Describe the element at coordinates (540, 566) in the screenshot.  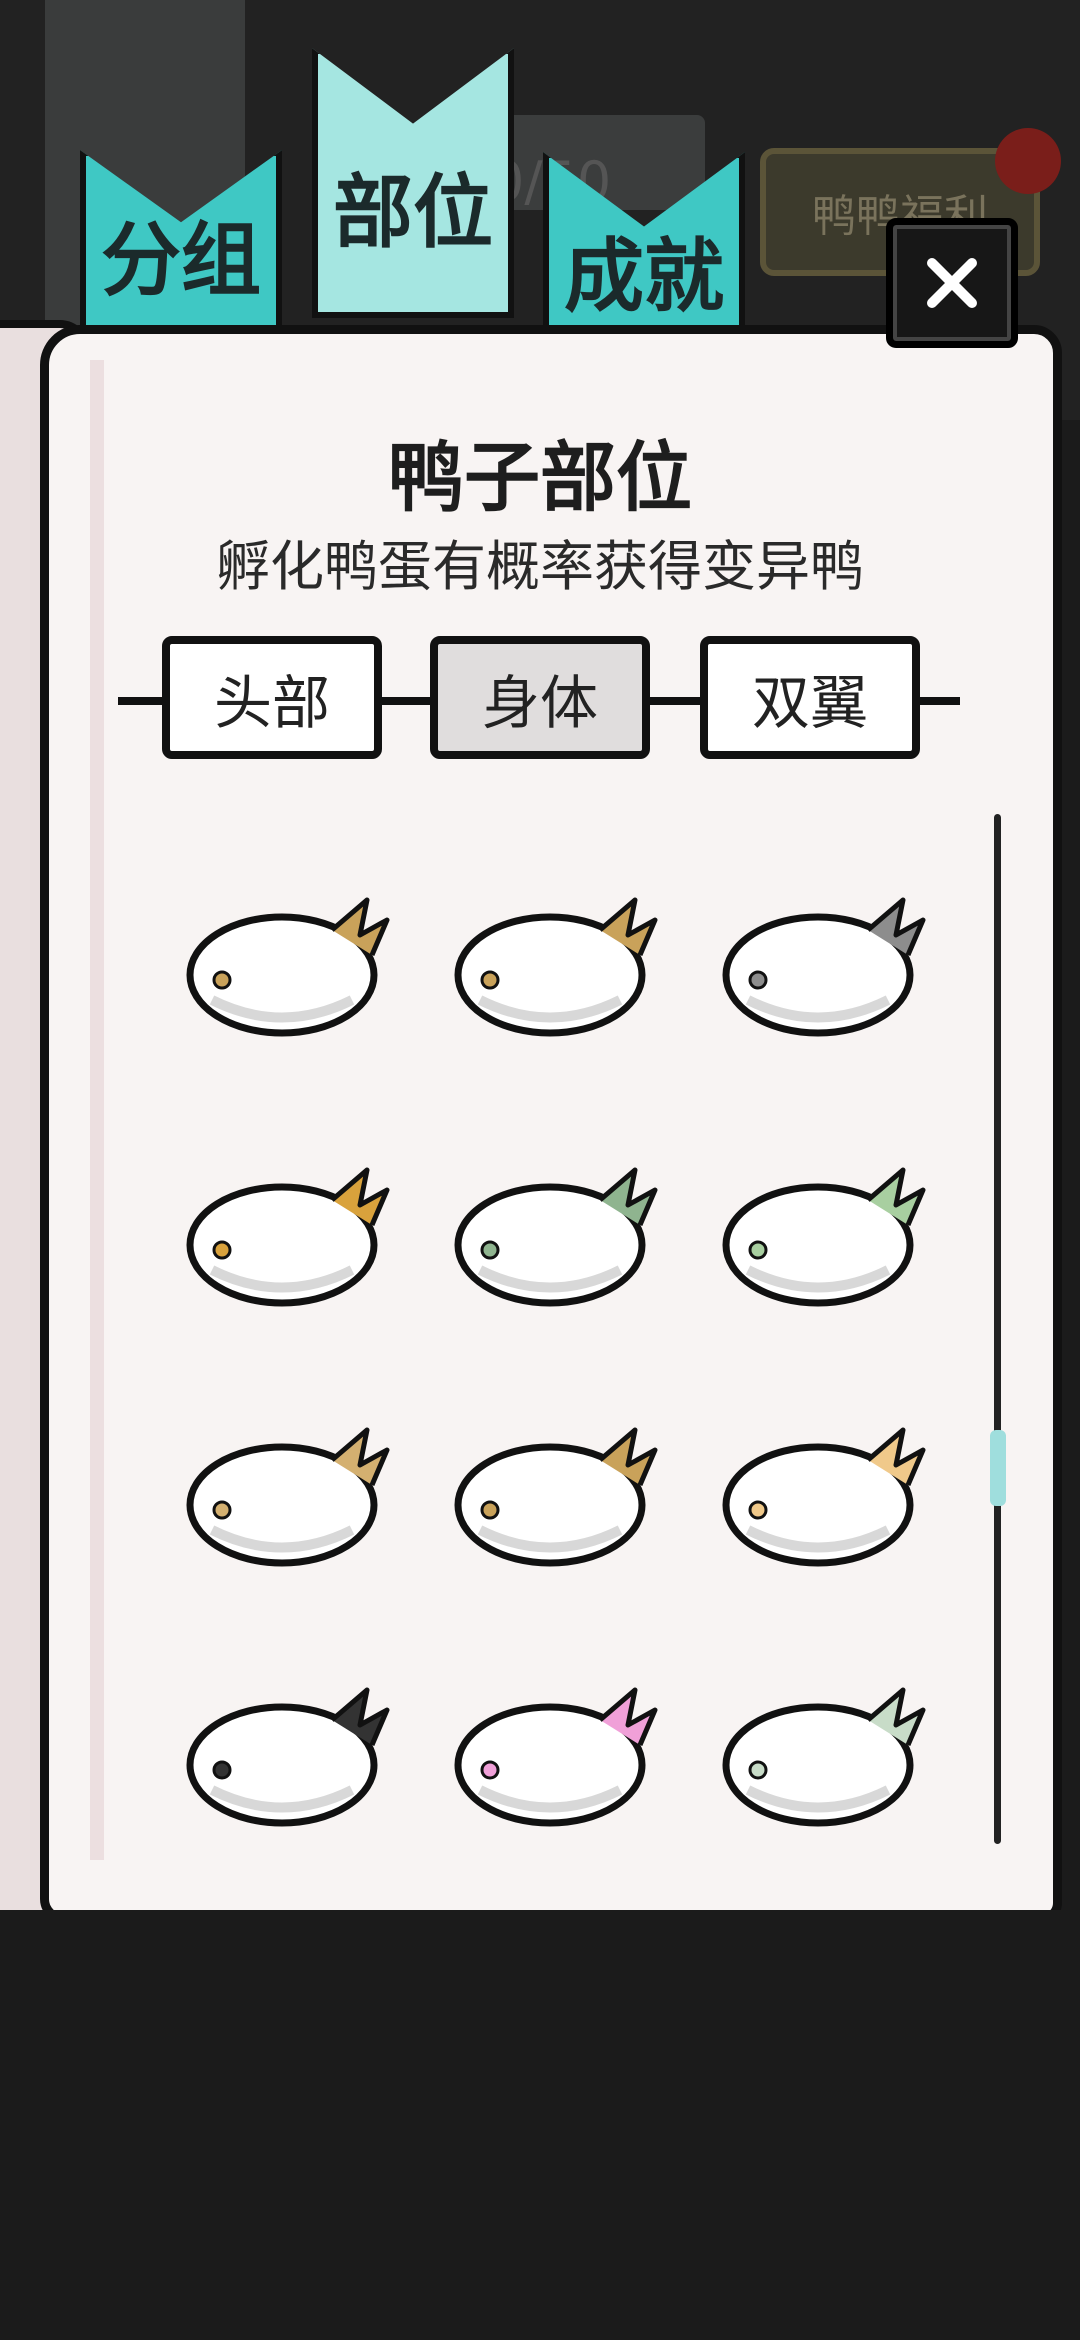
I see `page-subtitle: 孵化鸭蛋有概率获得变异鸭` at that location.